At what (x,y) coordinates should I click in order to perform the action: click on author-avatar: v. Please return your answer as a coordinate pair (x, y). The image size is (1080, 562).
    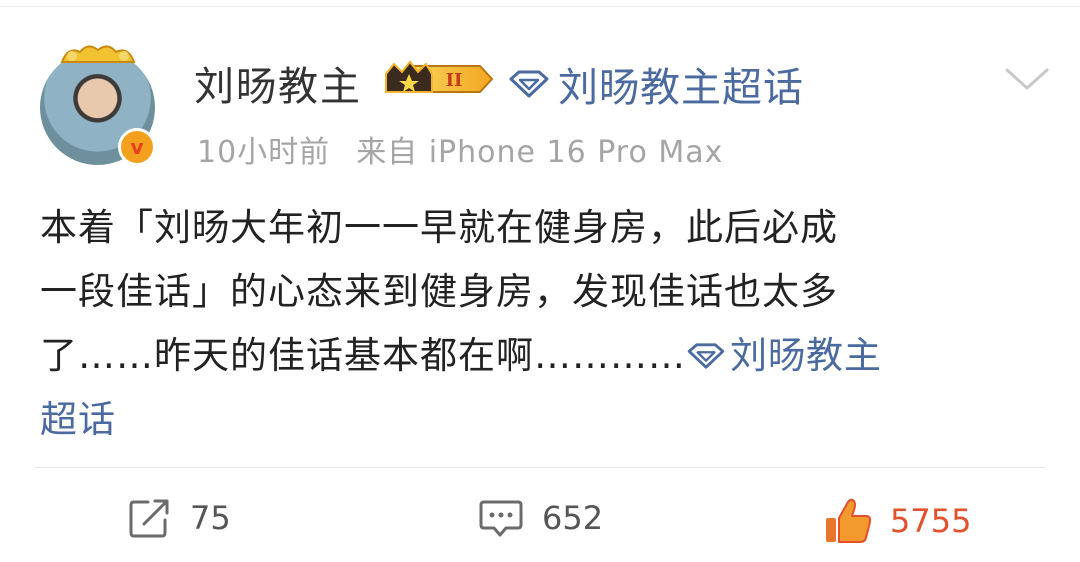
    Looking at the image, I should click on (98, 104).